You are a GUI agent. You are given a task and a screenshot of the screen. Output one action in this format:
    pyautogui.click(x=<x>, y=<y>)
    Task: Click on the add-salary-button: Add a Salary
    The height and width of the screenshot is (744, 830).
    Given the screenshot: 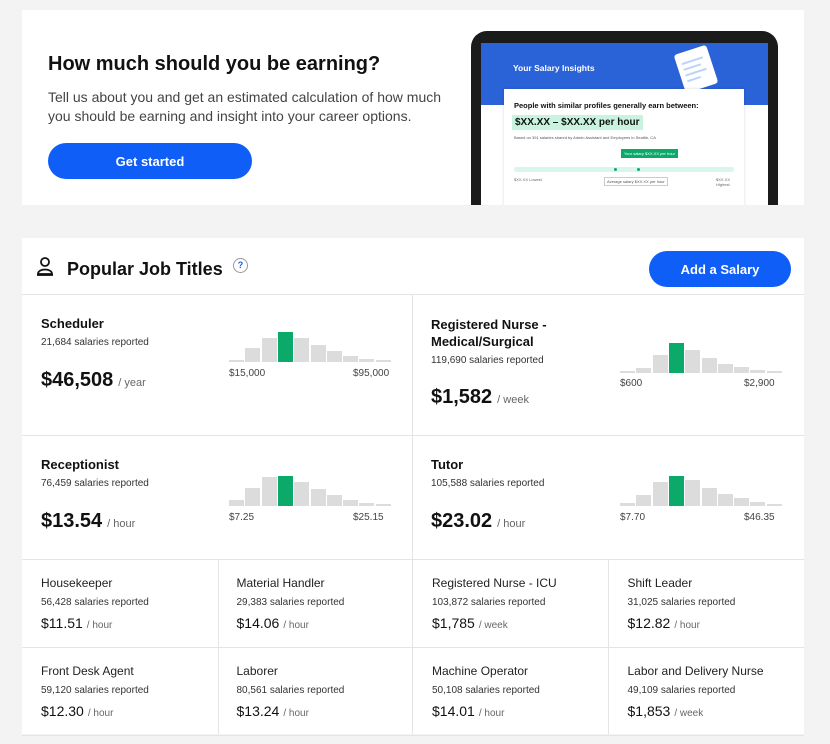 What is the action you would take?
    pyautogui.click(x=720, y=269)
    